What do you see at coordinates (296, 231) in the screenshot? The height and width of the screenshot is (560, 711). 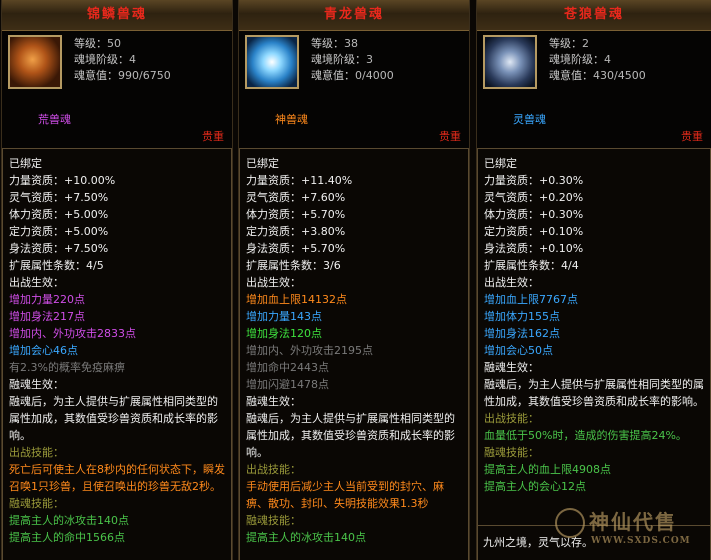 I see `detail-line: 定力资质：+3.80%` at bounding box center [296, 231].